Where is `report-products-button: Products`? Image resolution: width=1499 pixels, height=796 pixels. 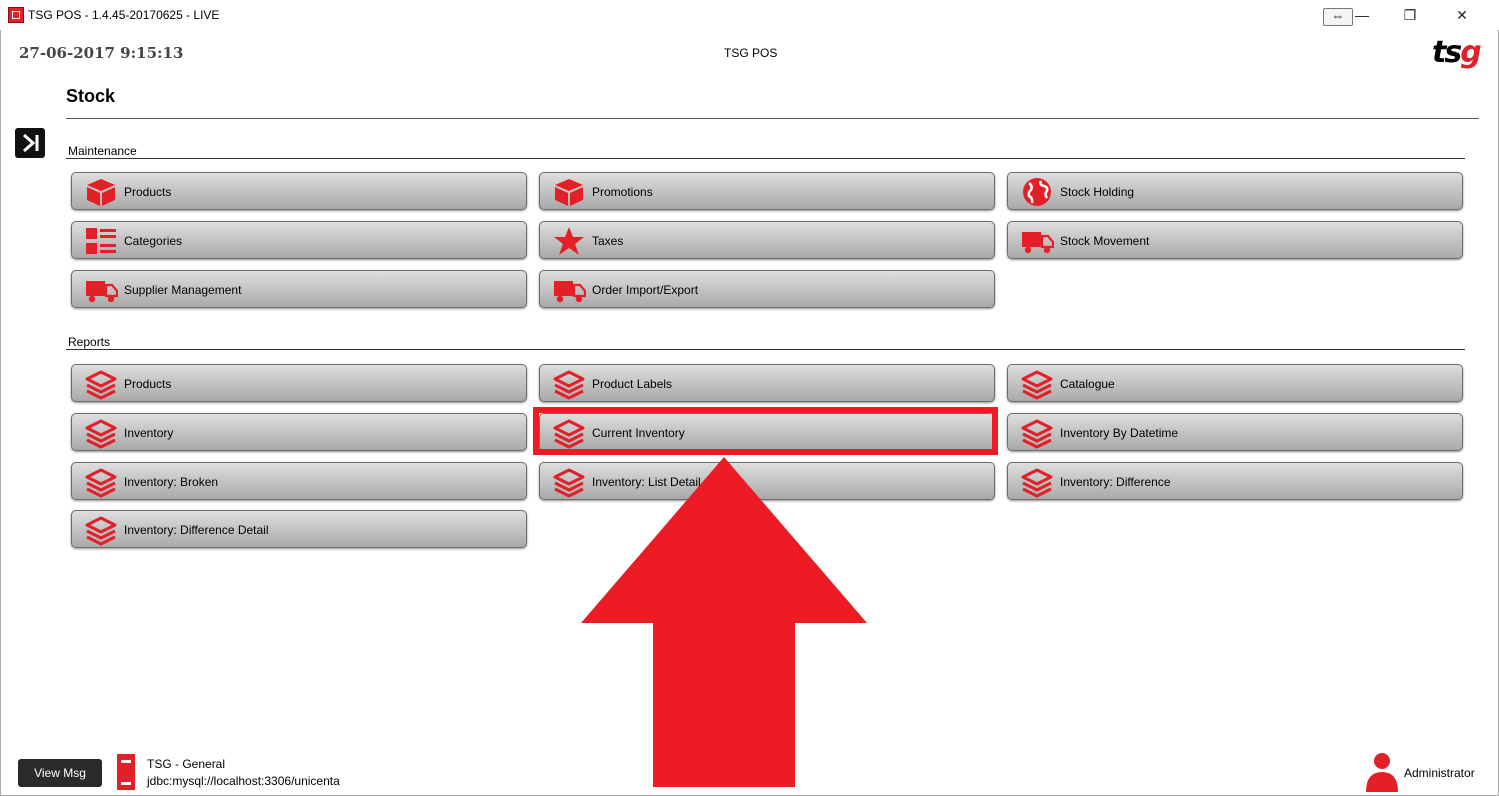
report-products-button: Products is located at coordinates (299, 383).